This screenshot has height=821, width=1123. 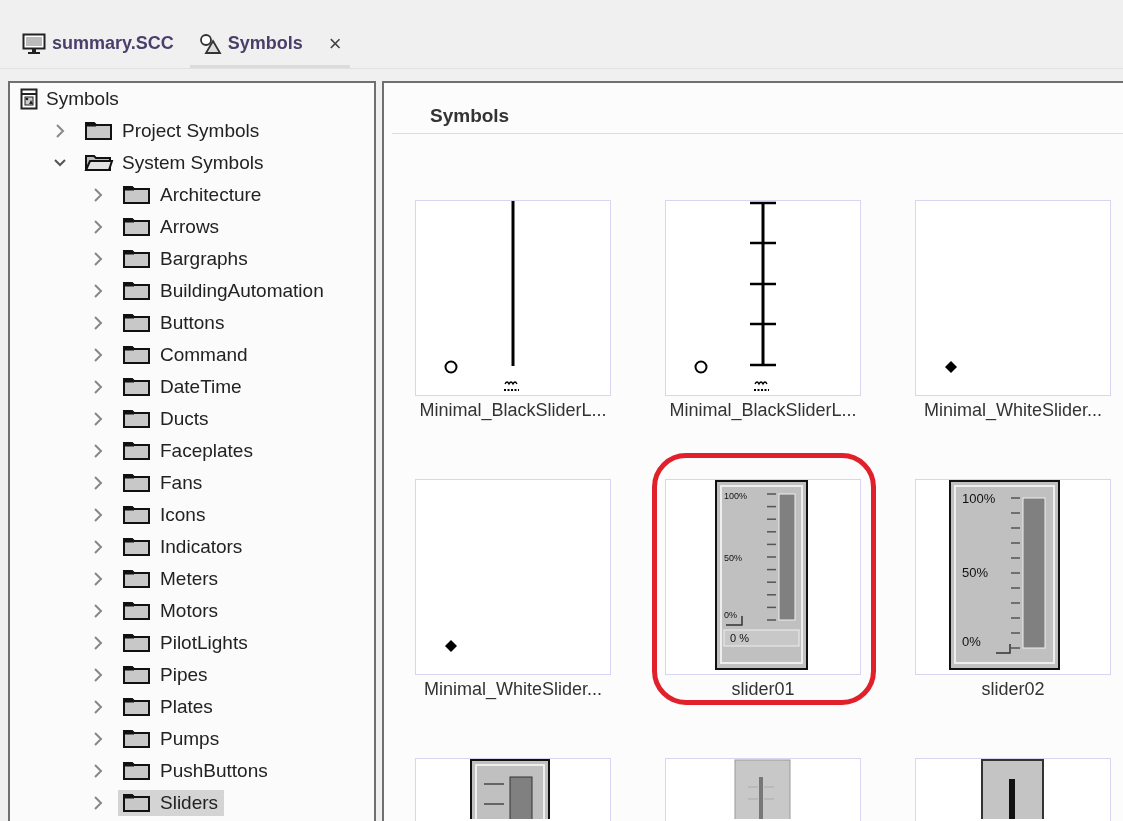 I want to click on tree-item-label: Pipes, so click(x=184, y=675).